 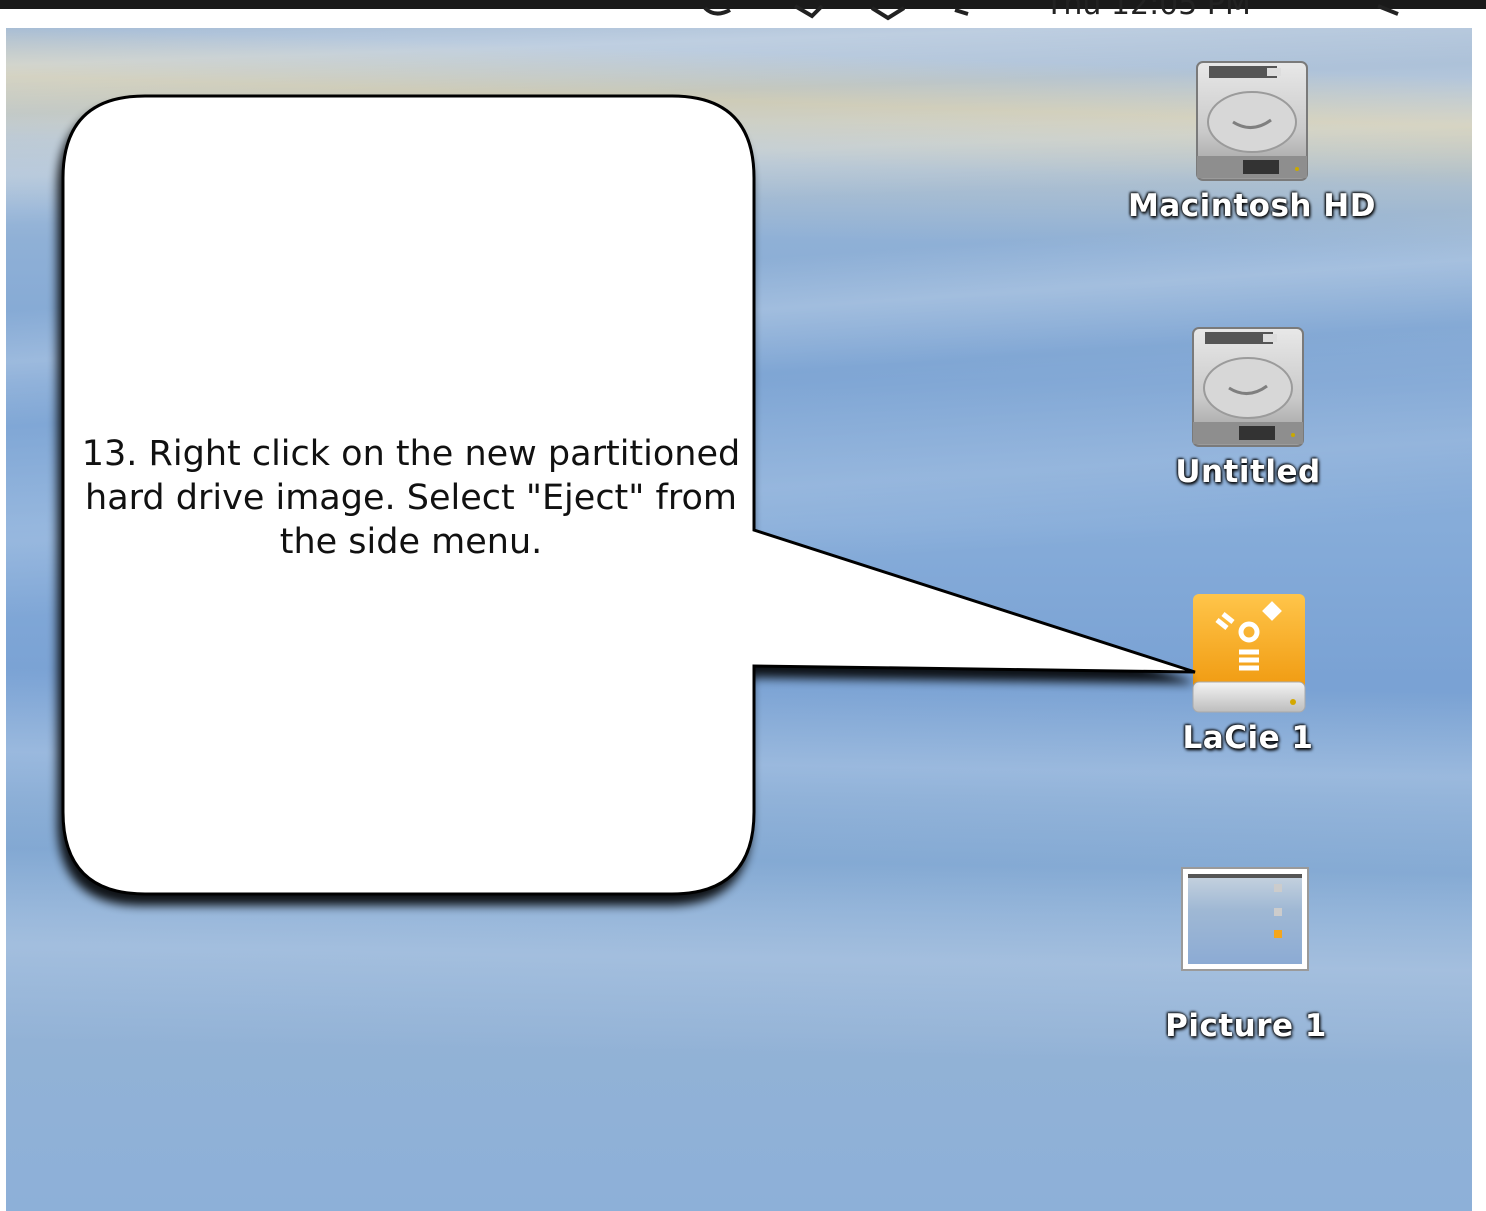 I want to click on desktop-icon-lacie-1: LaCie 1, so click(x=1248, y=673).